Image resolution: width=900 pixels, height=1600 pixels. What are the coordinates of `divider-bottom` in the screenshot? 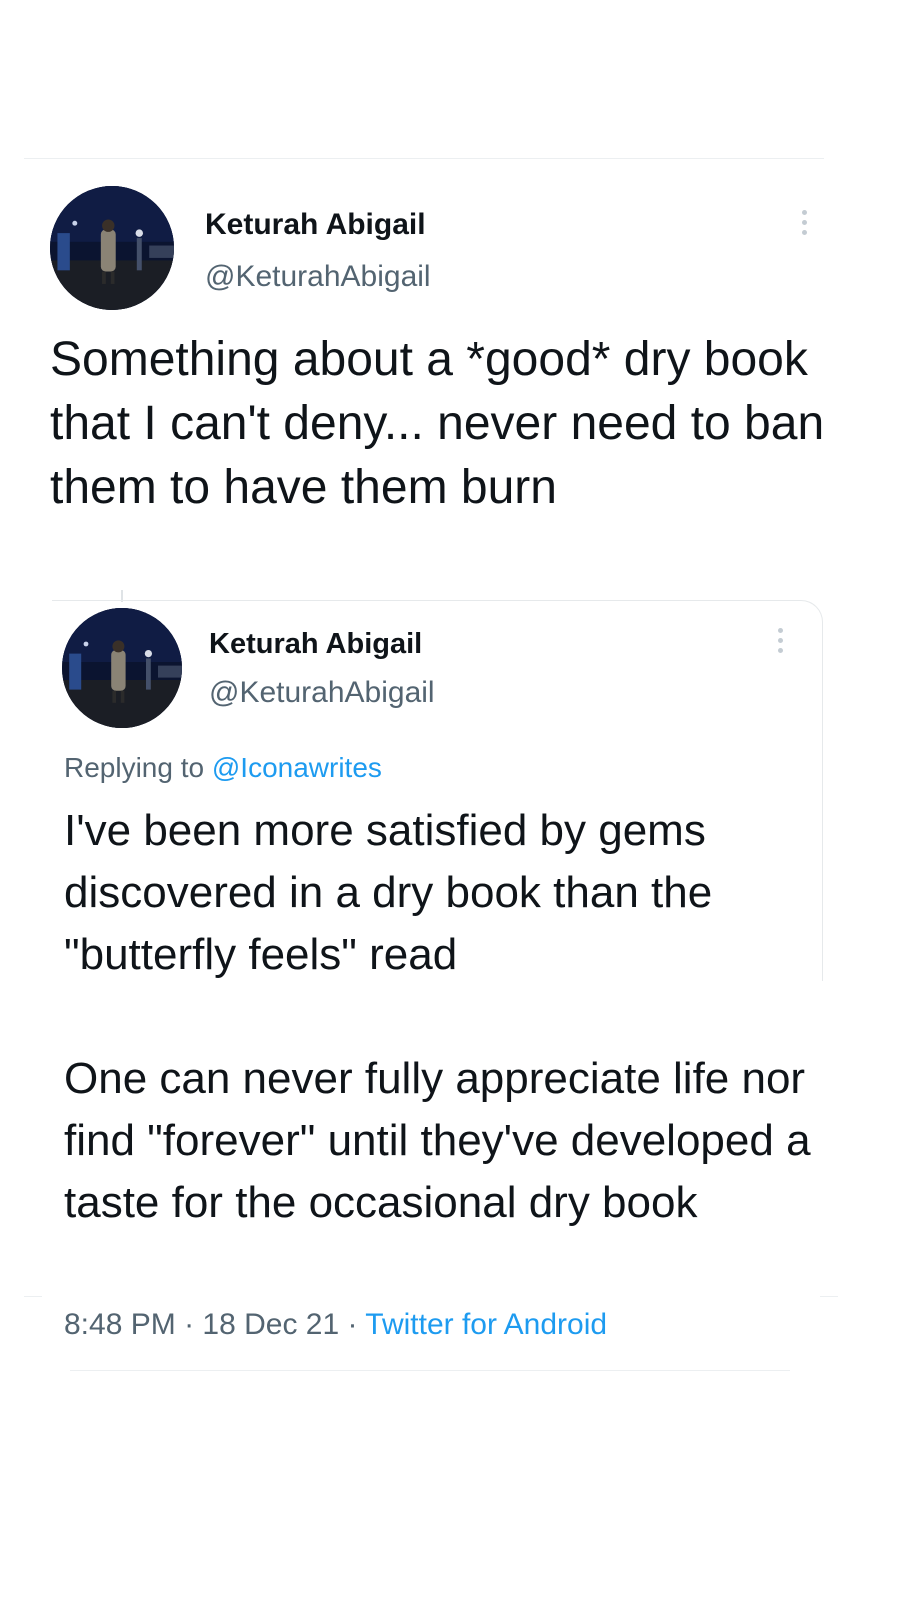 It's located at (430, 1370).